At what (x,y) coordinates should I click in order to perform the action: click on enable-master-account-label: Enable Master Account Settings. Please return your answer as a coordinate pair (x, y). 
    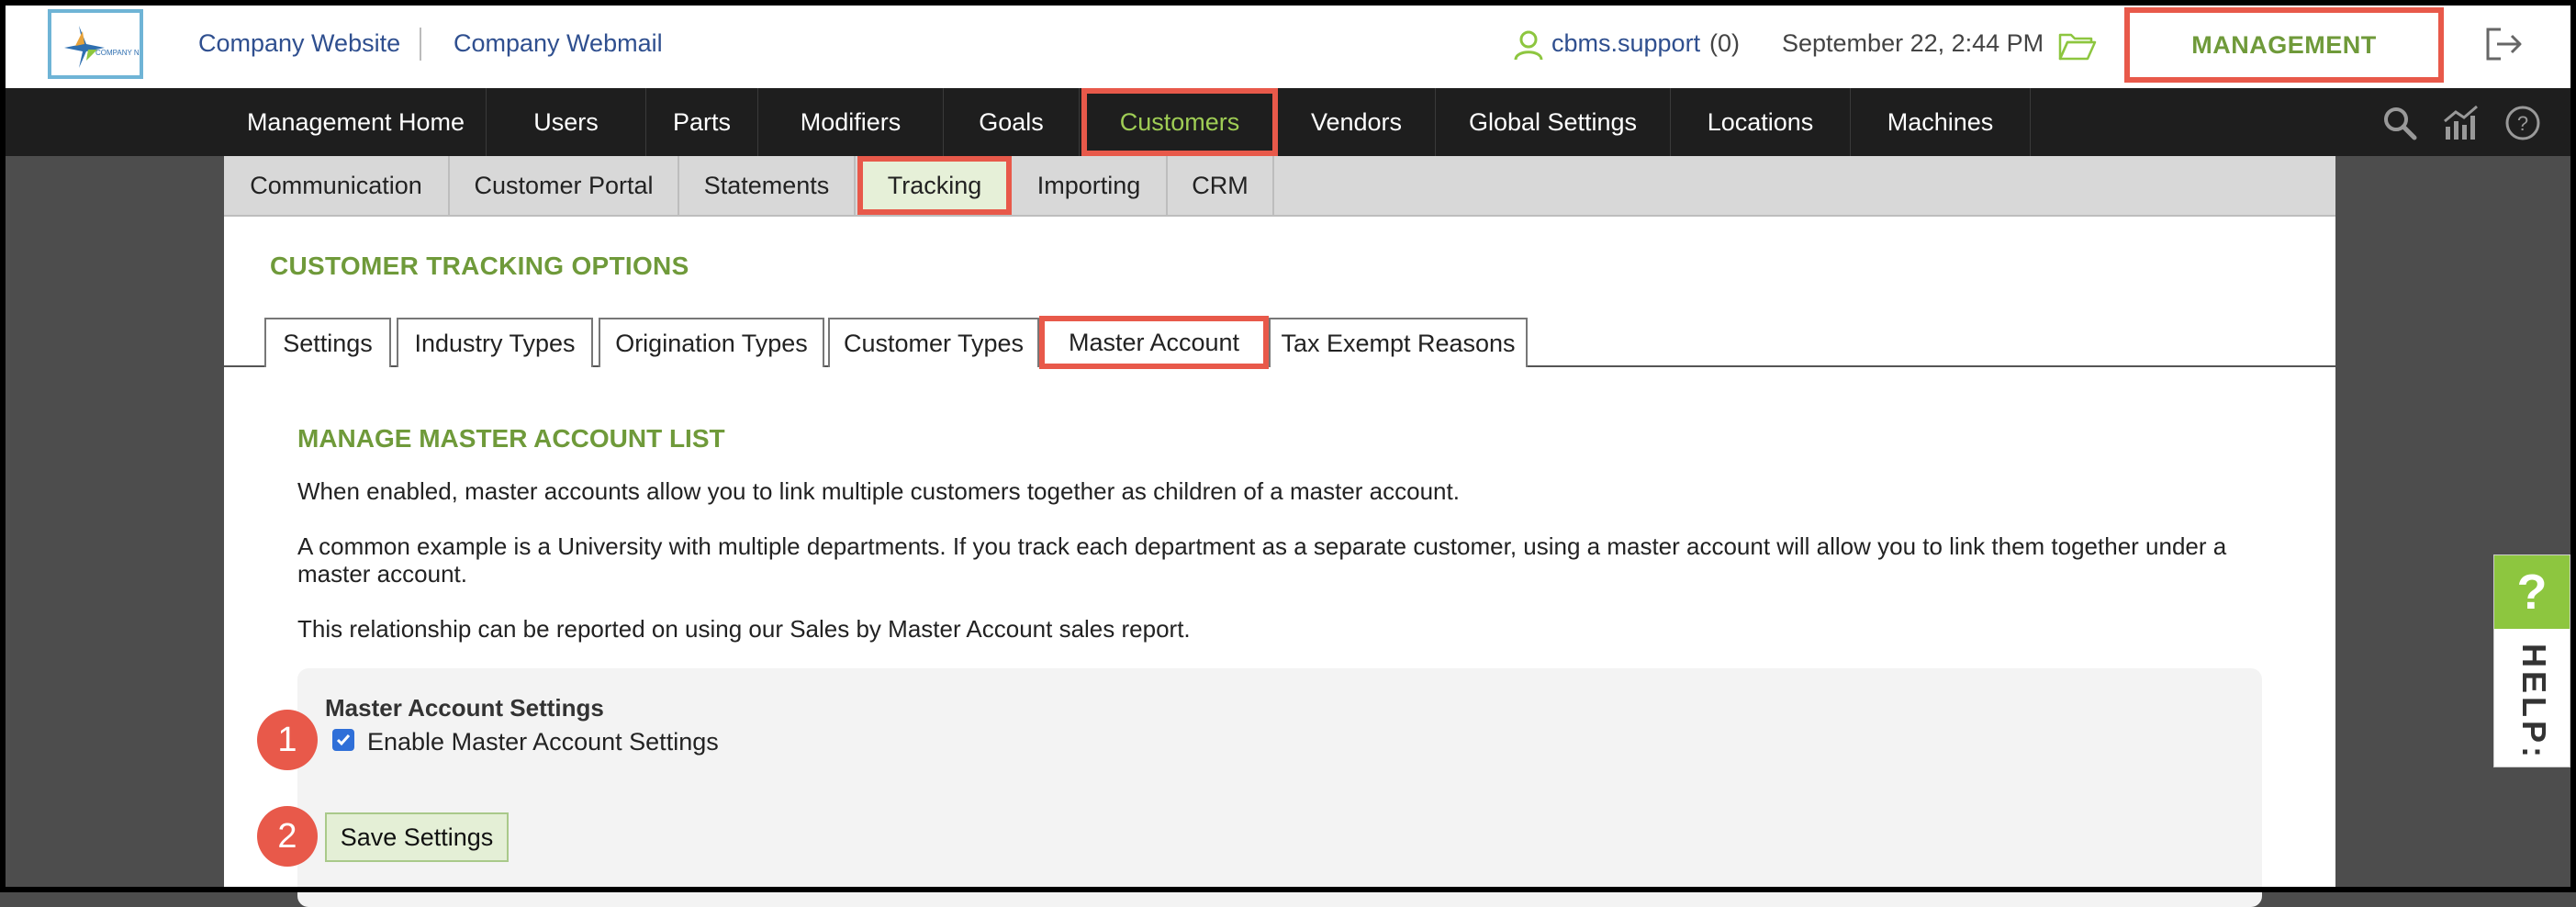
    Looking at the image, I should click on (543, 742).